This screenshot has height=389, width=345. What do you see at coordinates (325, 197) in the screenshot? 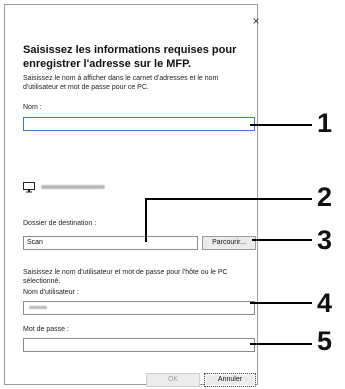
I see `callout-number-2: 2` at bounding box center [325, 197].